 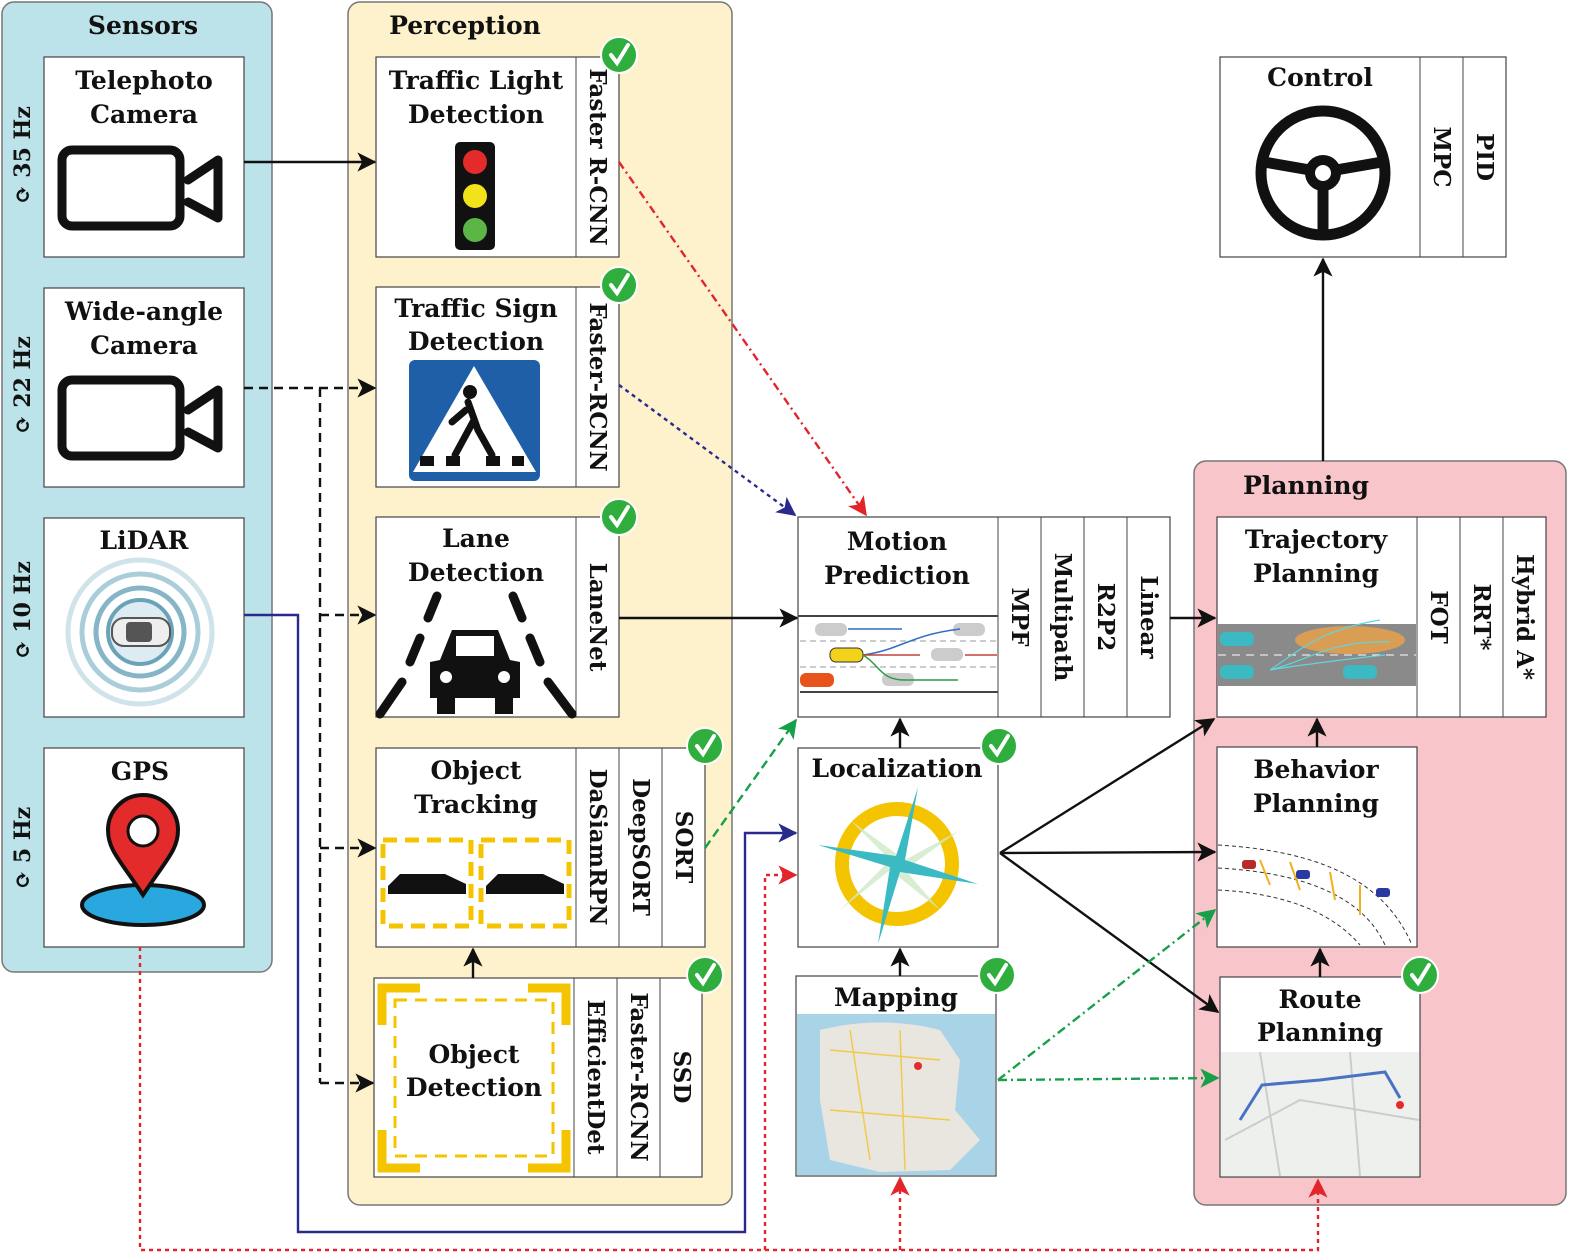 I want to click on traffic-sign-detection: Traffic Sign Detection Faster-RCNN, so click(x=497, y=387).